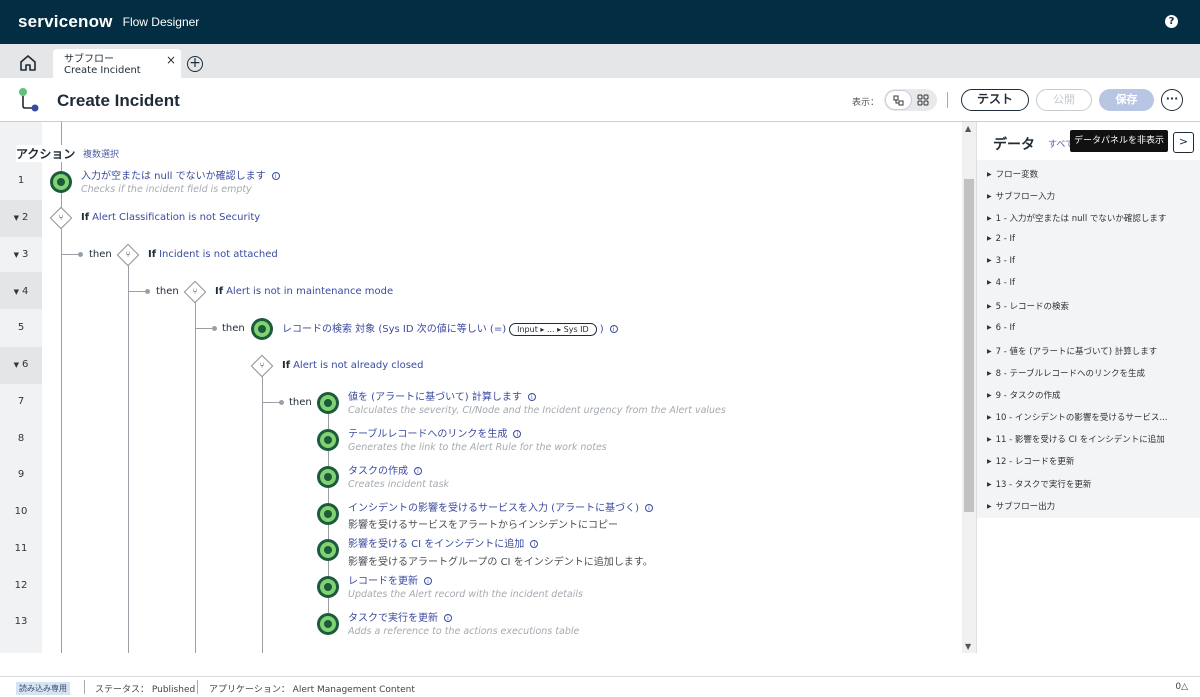 The width and height of the screenshot is (1200, 697). What do you see at coordinates (1064, 100) in the screenshot?
I see `publish-button: 公開` at bounding box center [1064, 100].